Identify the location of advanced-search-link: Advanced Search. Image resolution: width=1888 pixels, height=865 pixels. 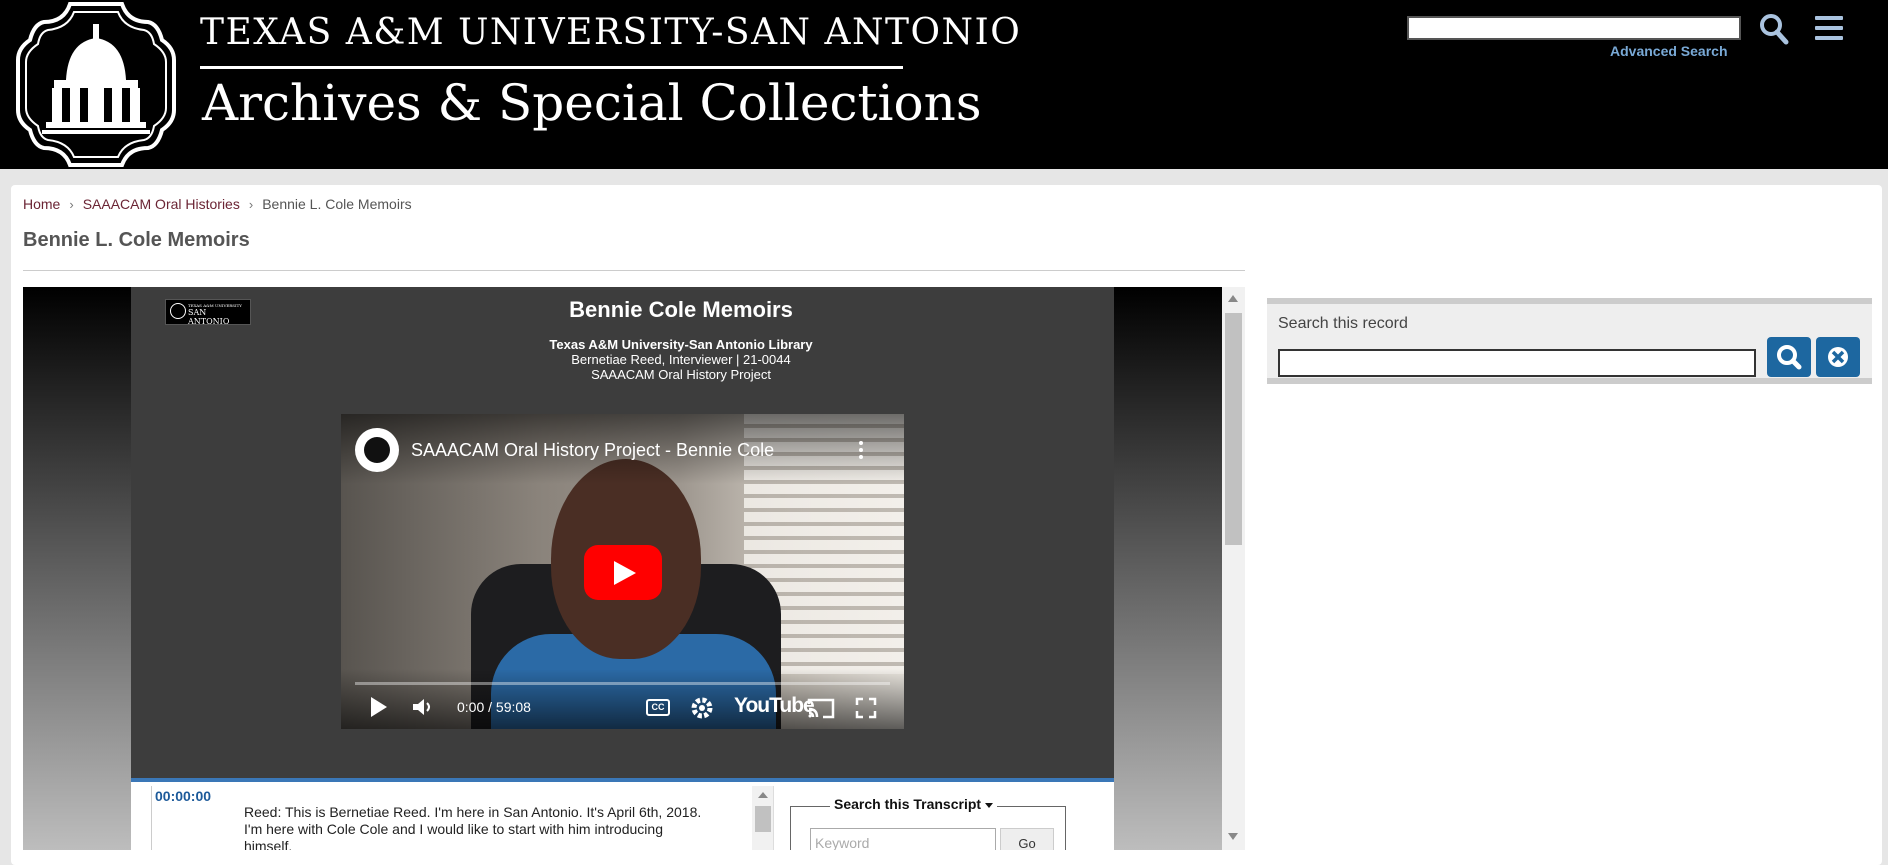
(1669, 51).